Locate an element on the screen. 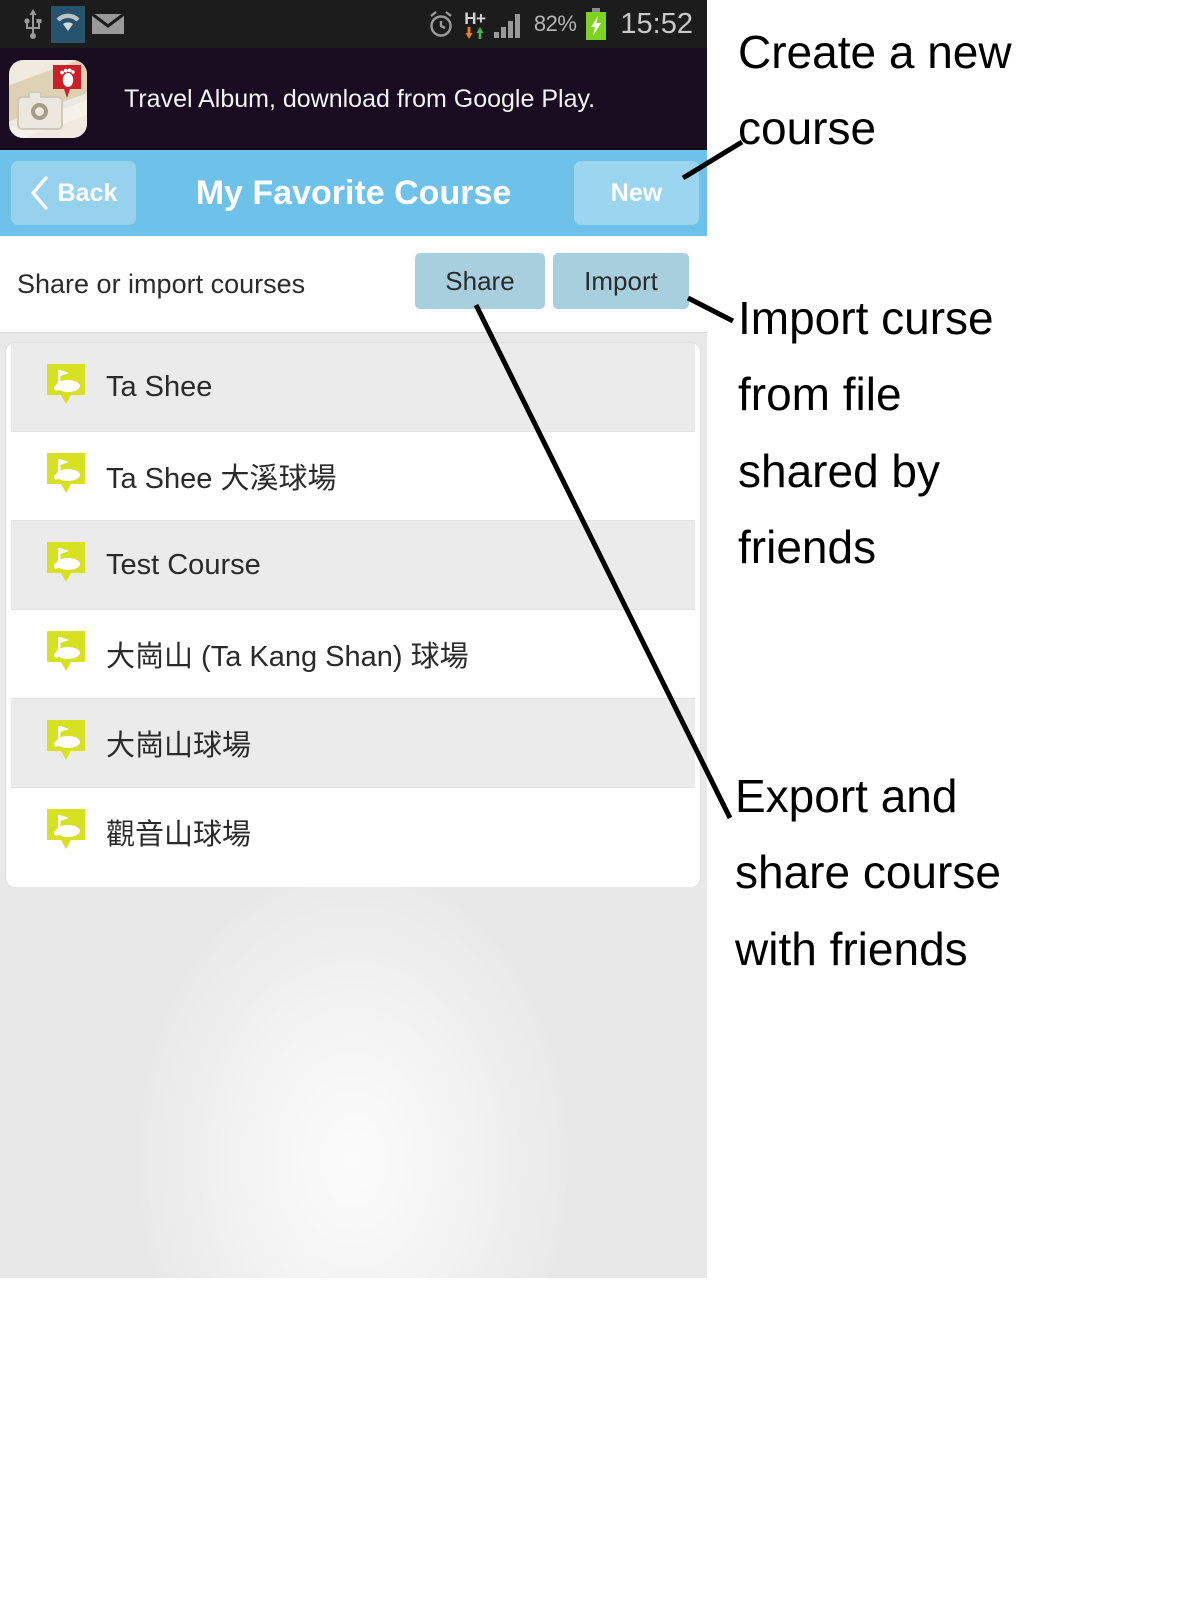 The image size is (1200, 1600). share-import-label: Share or import courses is located at coordinates (161, 283).